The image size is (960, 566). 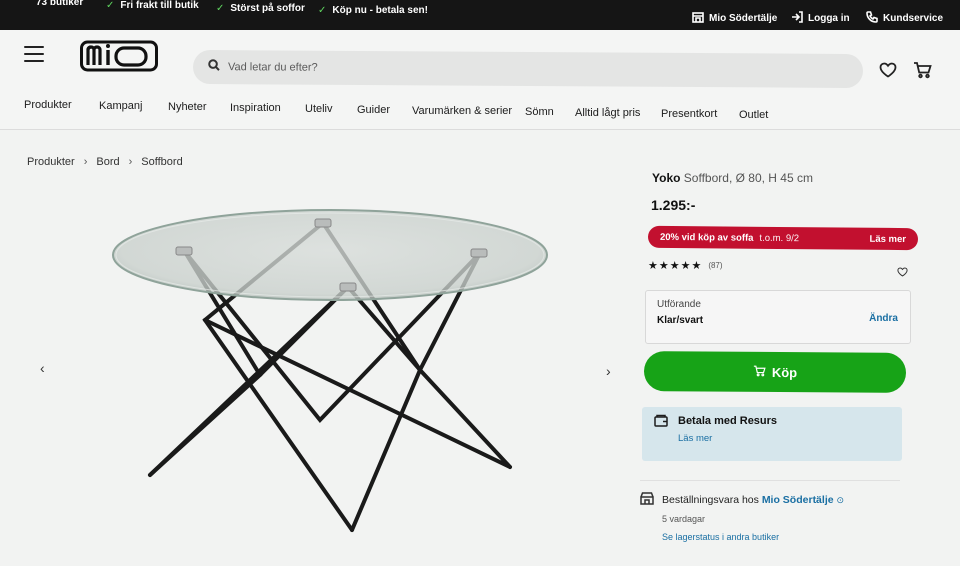 What do you see at coordinates (161, 162) in the screenshot?
I see `breadcrumb-item: Soffbord` at bounding box center [161, 162].